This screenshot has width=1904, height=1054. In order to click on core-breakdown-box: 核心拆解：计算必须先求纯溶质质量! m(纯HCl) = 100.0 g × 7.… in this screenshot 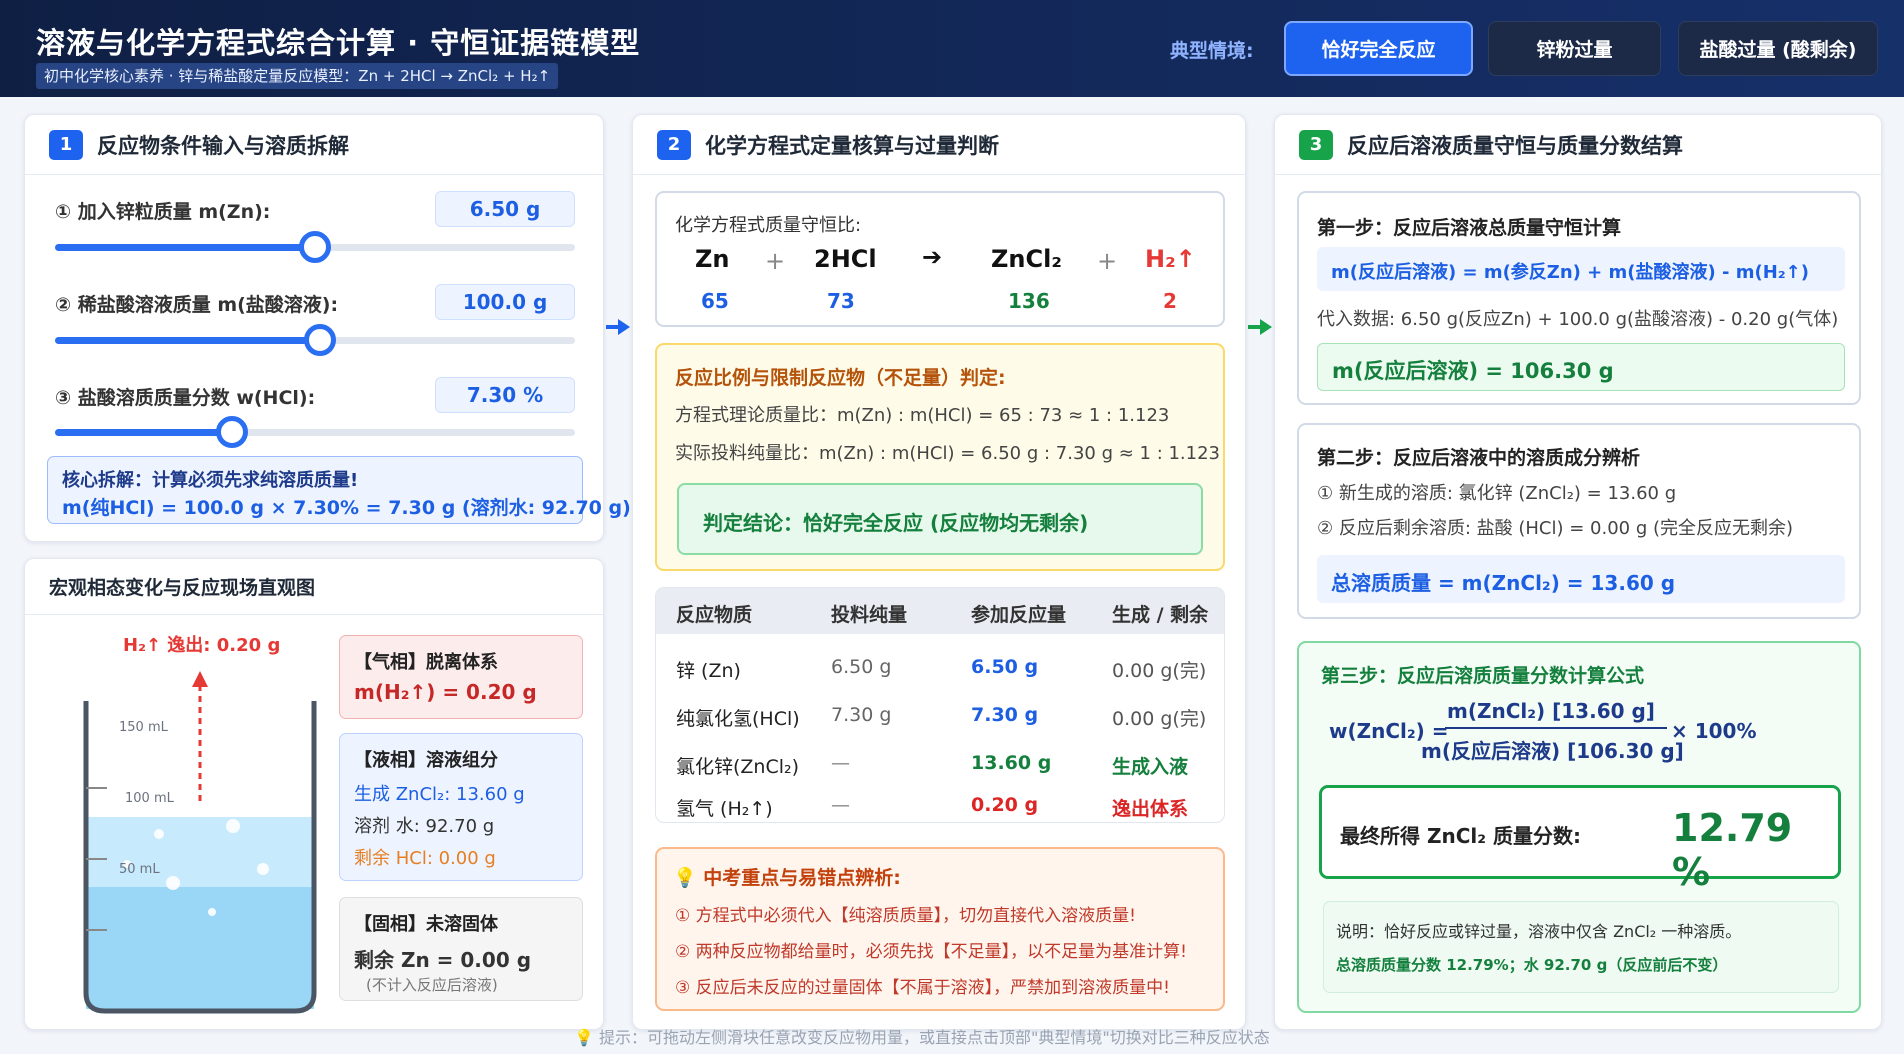, I will do `click(339, 490)`.